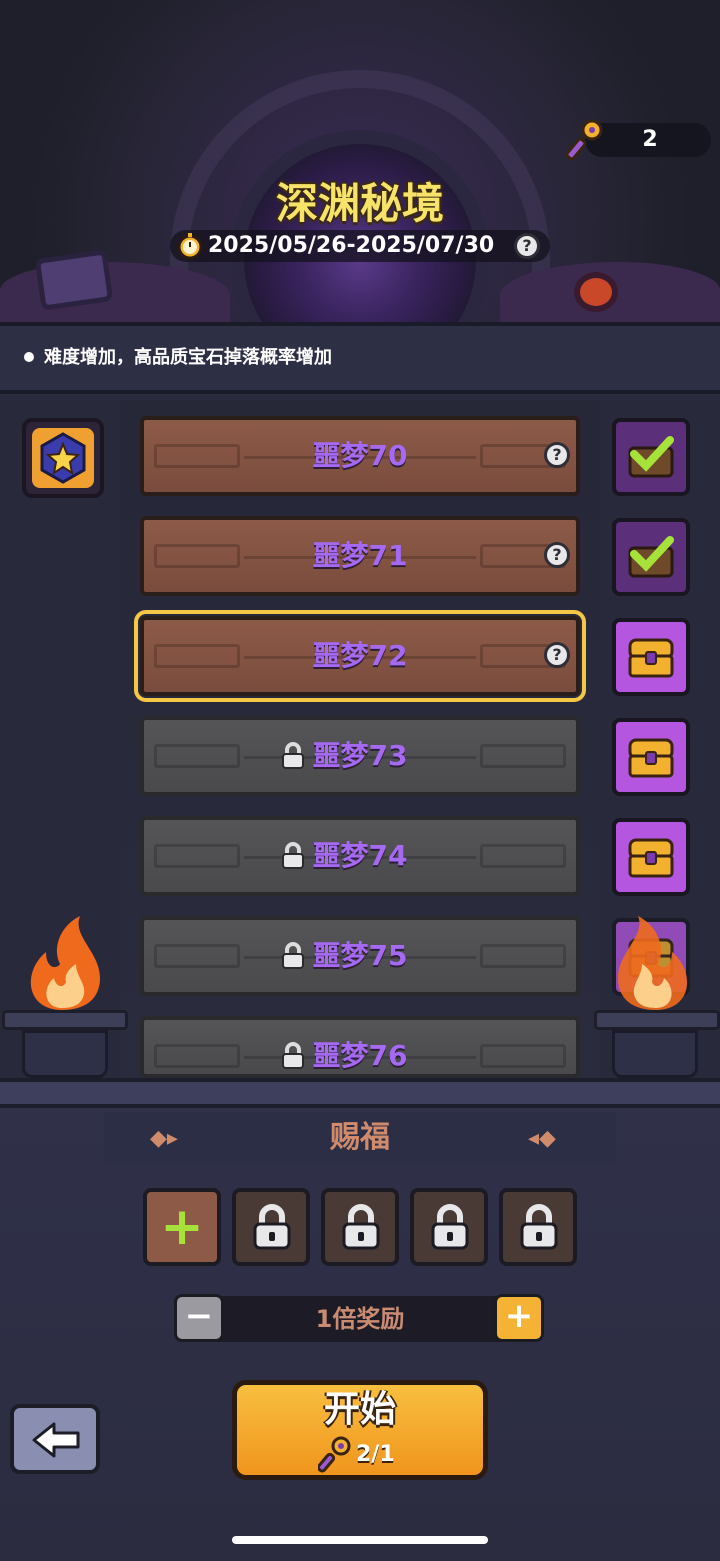 This screenshot has width=720, height=1561. I want to click on blessing-slot-add: +, so click(182, 1227).